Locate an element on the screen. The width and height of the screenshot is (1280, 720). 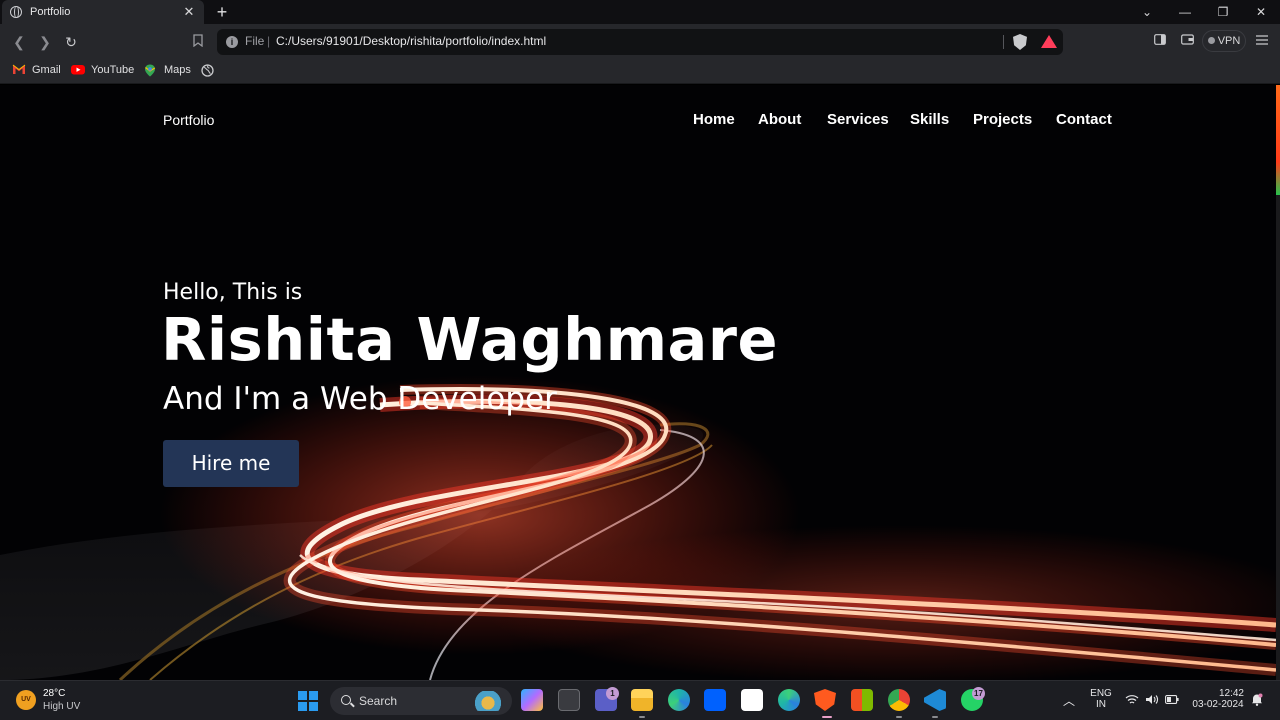
volume-icon is located at coordinates (1152, 701).